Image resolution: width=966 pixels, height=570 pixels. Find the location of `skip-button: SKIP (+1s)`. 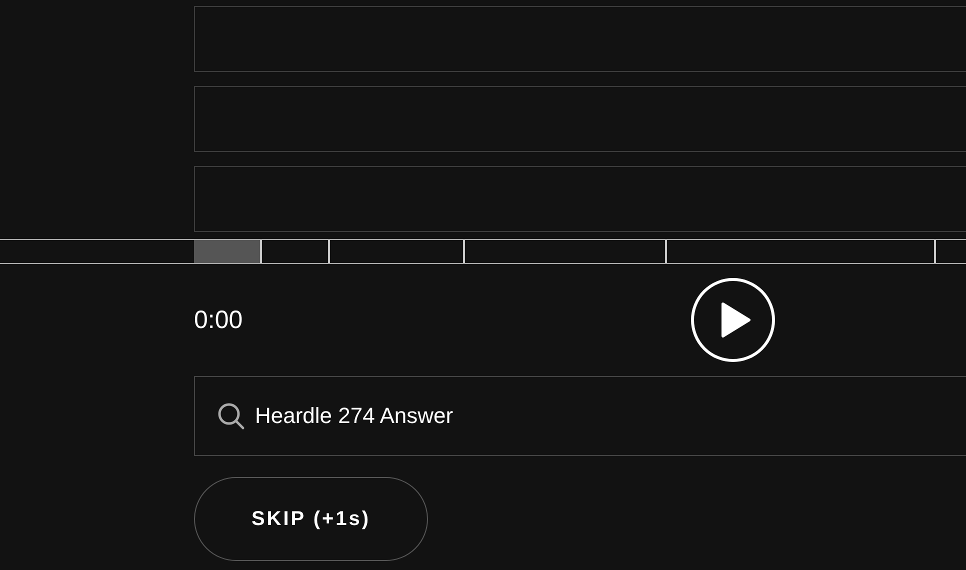

skip-button: SKIP (+1s) is located at coordinates (311, 519).